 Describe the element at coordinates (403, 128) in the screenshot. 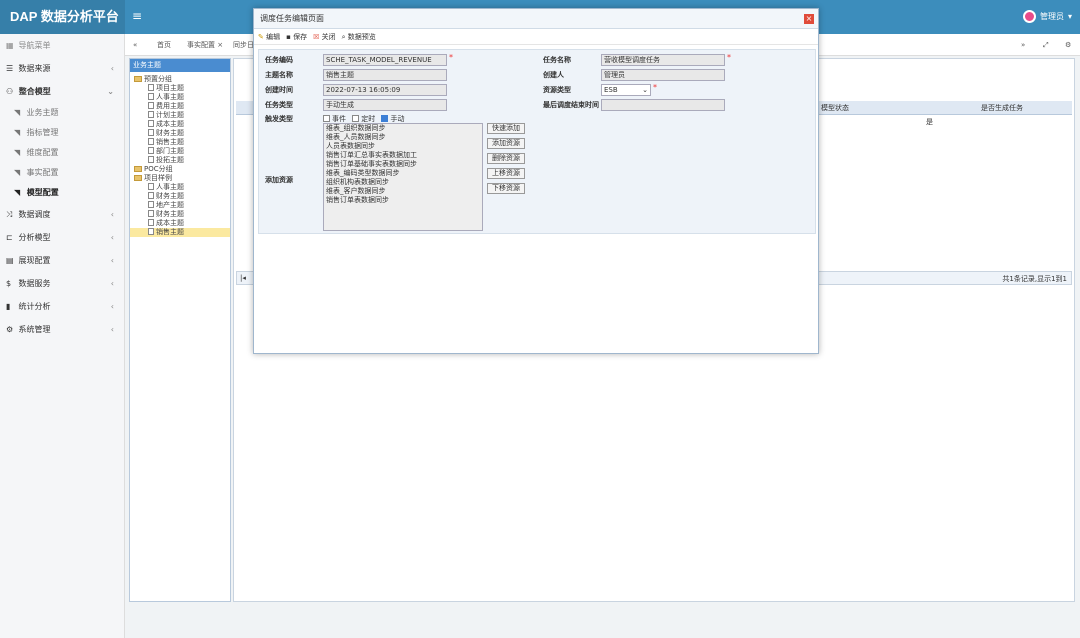

I see `list-item: 维表_组织数据同步` at that location.